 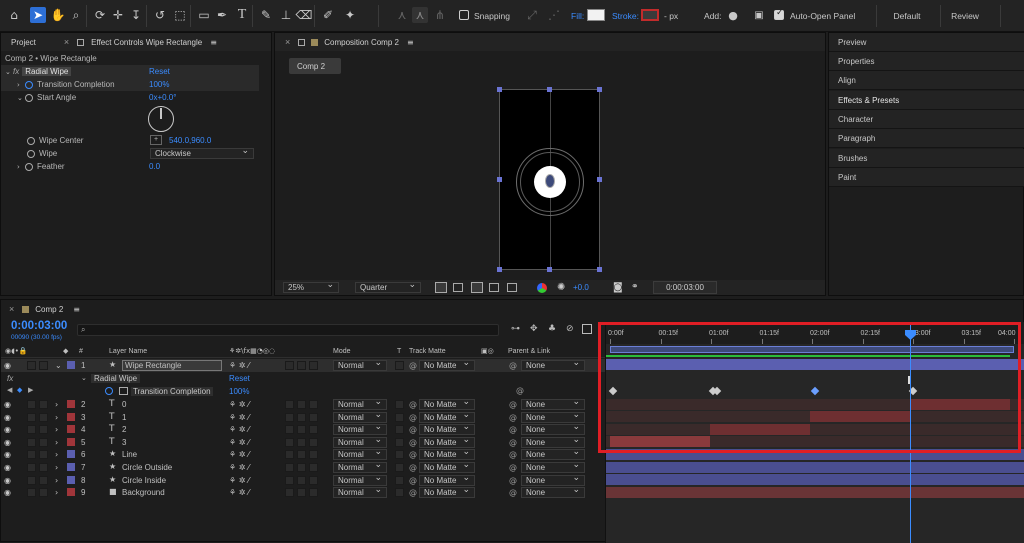 I want to click on layer-row: ◉›9■Background⚘ ✲ ⁄Normal@No Matte@None, so click(x=303, y=492).